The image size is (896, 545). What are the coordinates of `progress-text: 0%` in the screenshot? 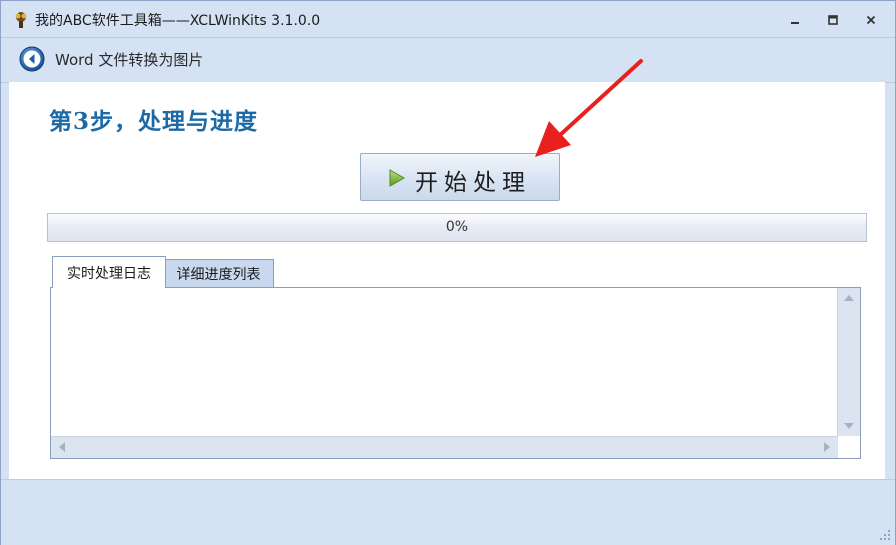 It's located at (457, 227).